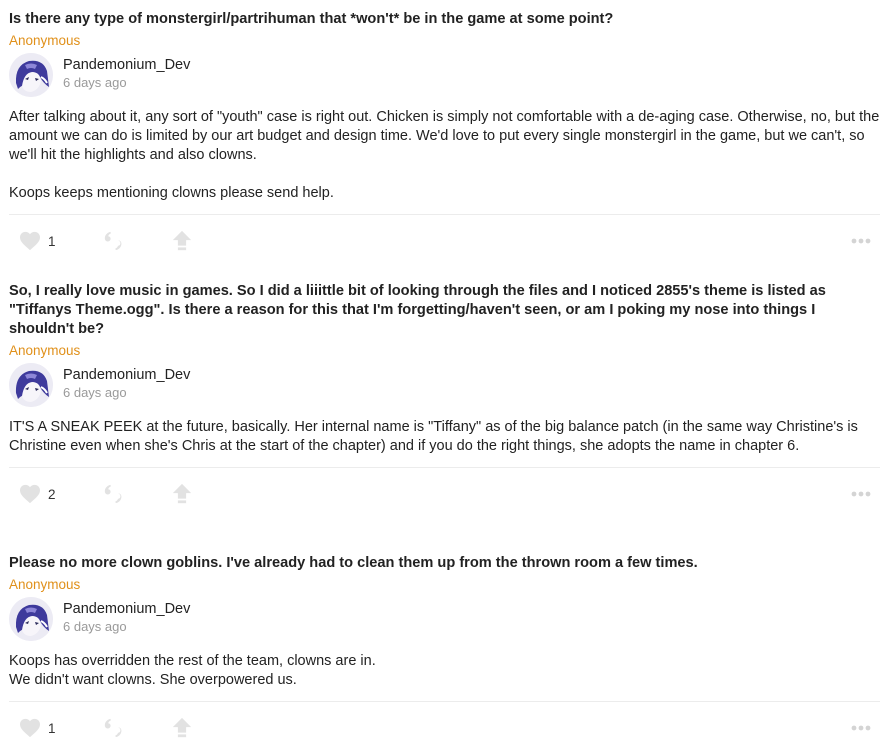 This screenshot has width=890, height=749. Describe the element at coordinates (52, 494) in the screenshot. I see `like-count: 2` at that location.